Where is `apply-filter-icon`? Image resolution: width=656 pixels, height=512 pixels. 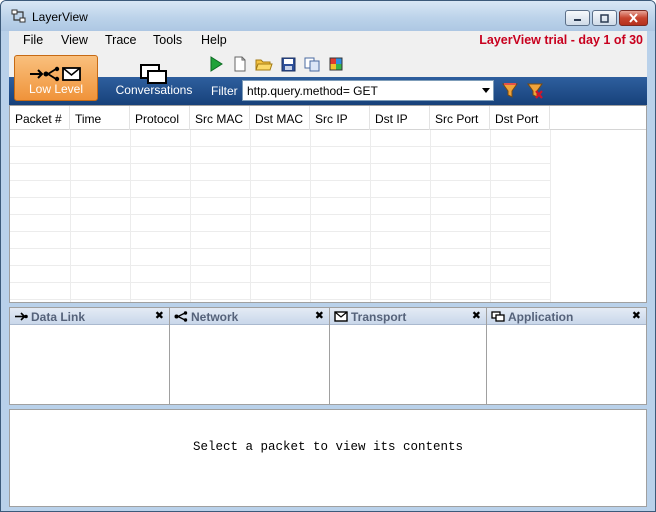
apply-filter-icon is located at coordinates (510, 91).